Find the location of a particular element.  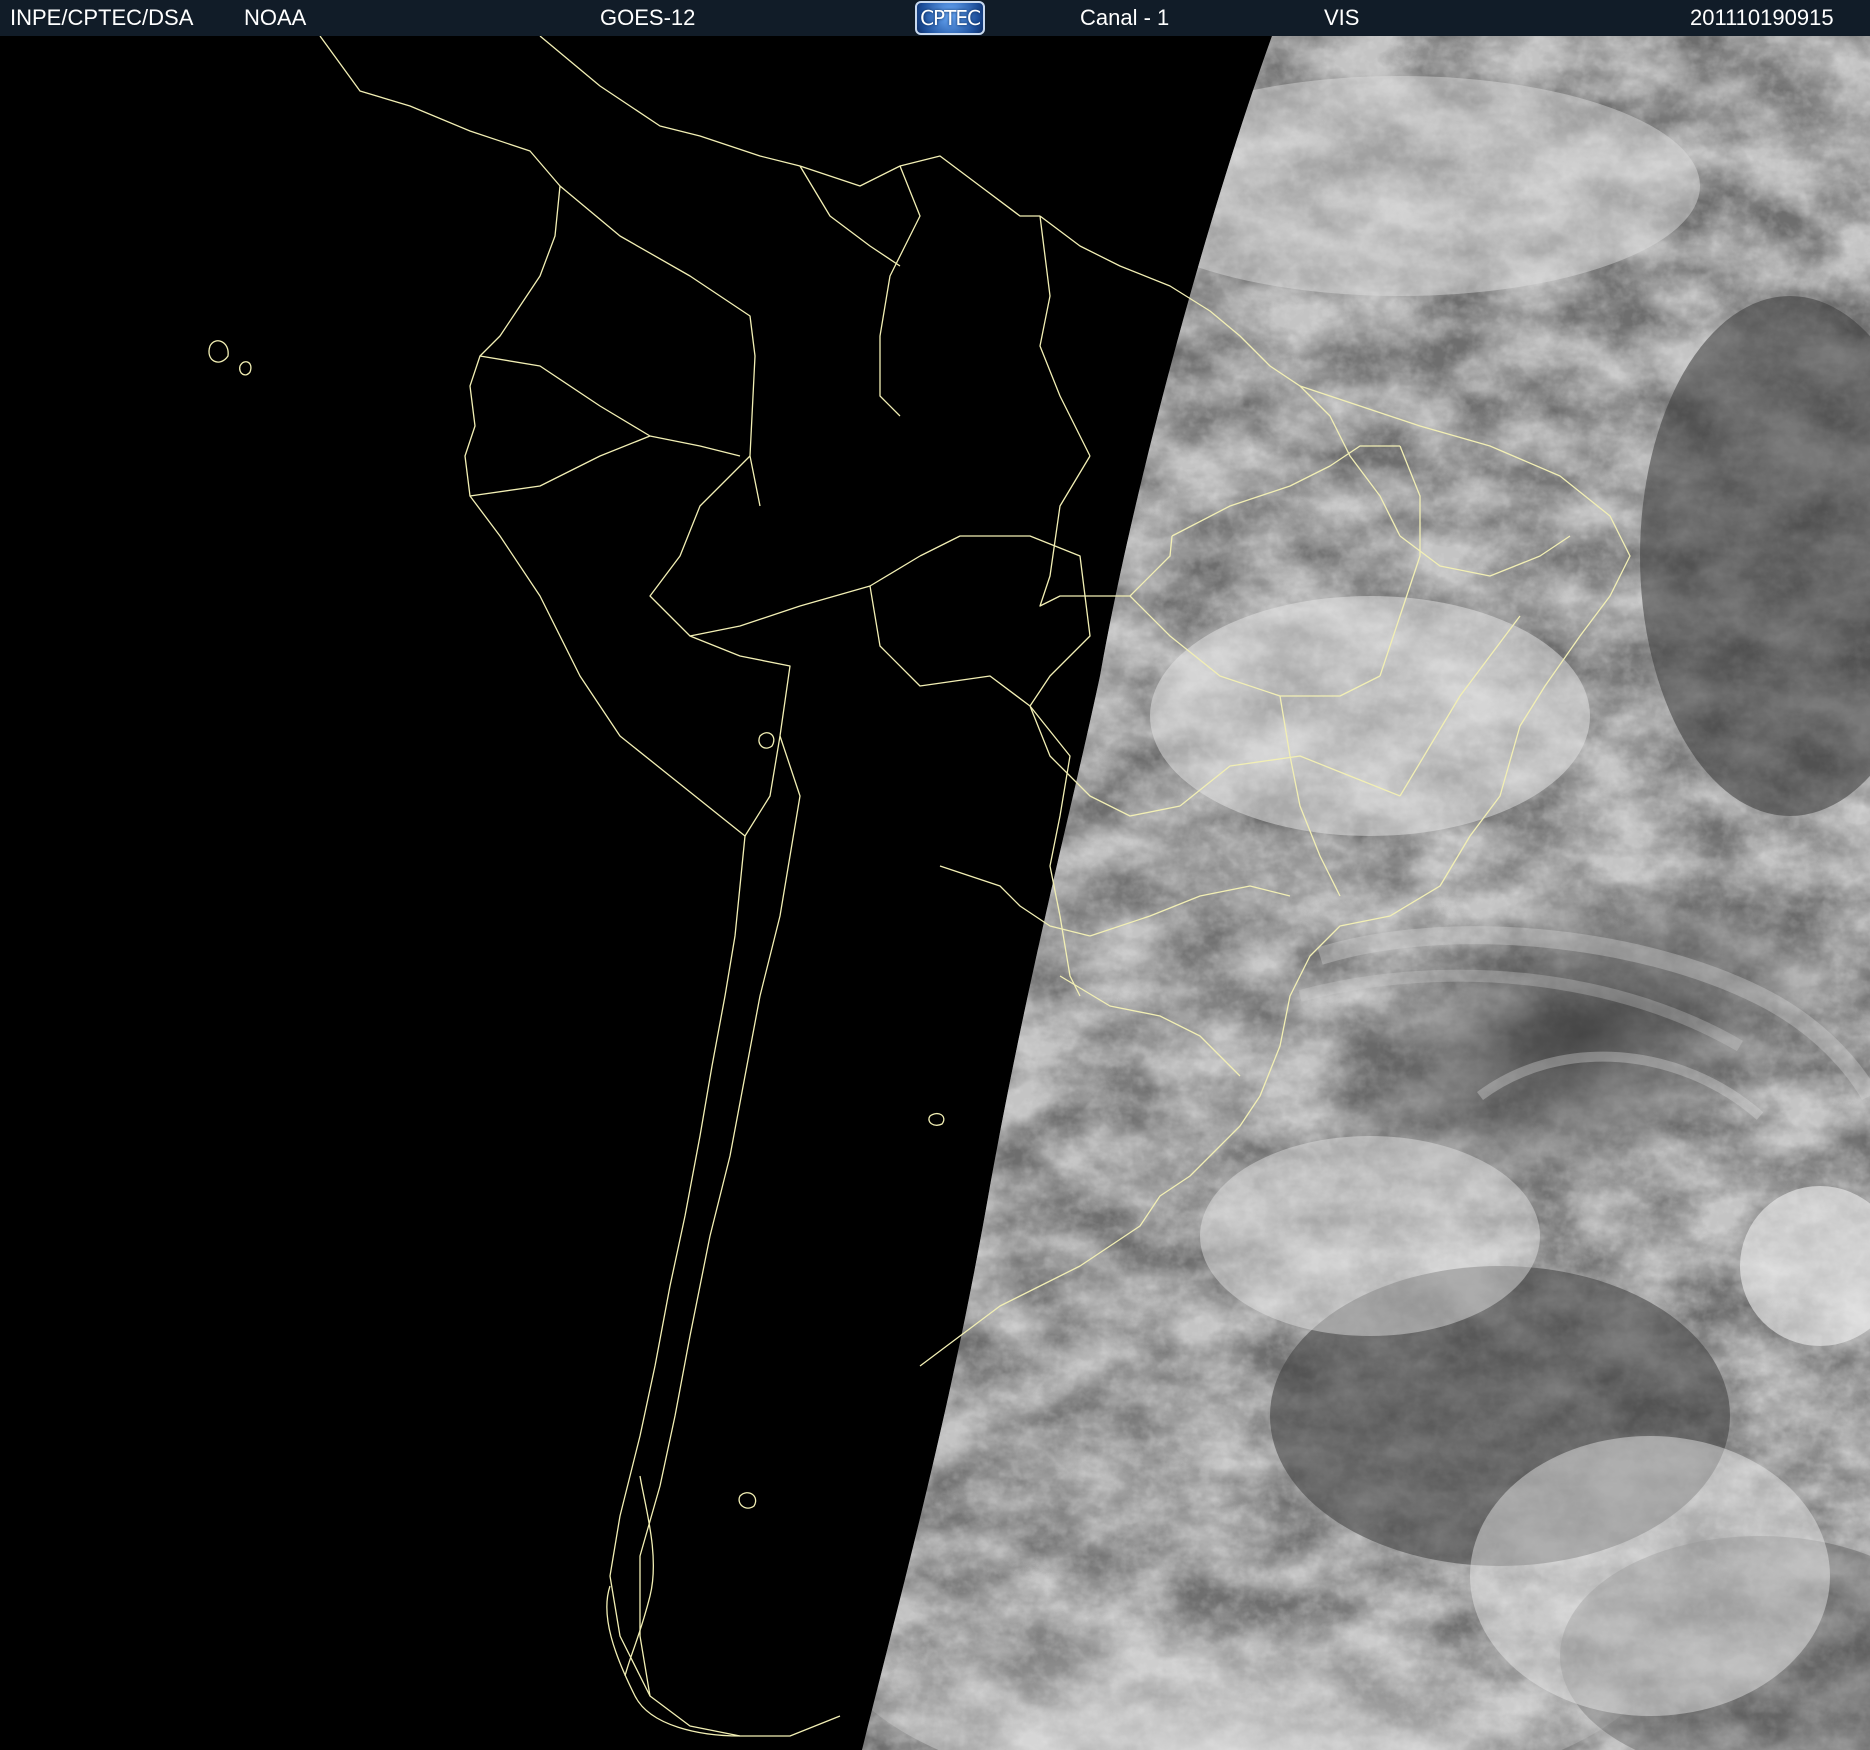

cptec-logo-icon: CPTEC is located at coordinates (950, 18).